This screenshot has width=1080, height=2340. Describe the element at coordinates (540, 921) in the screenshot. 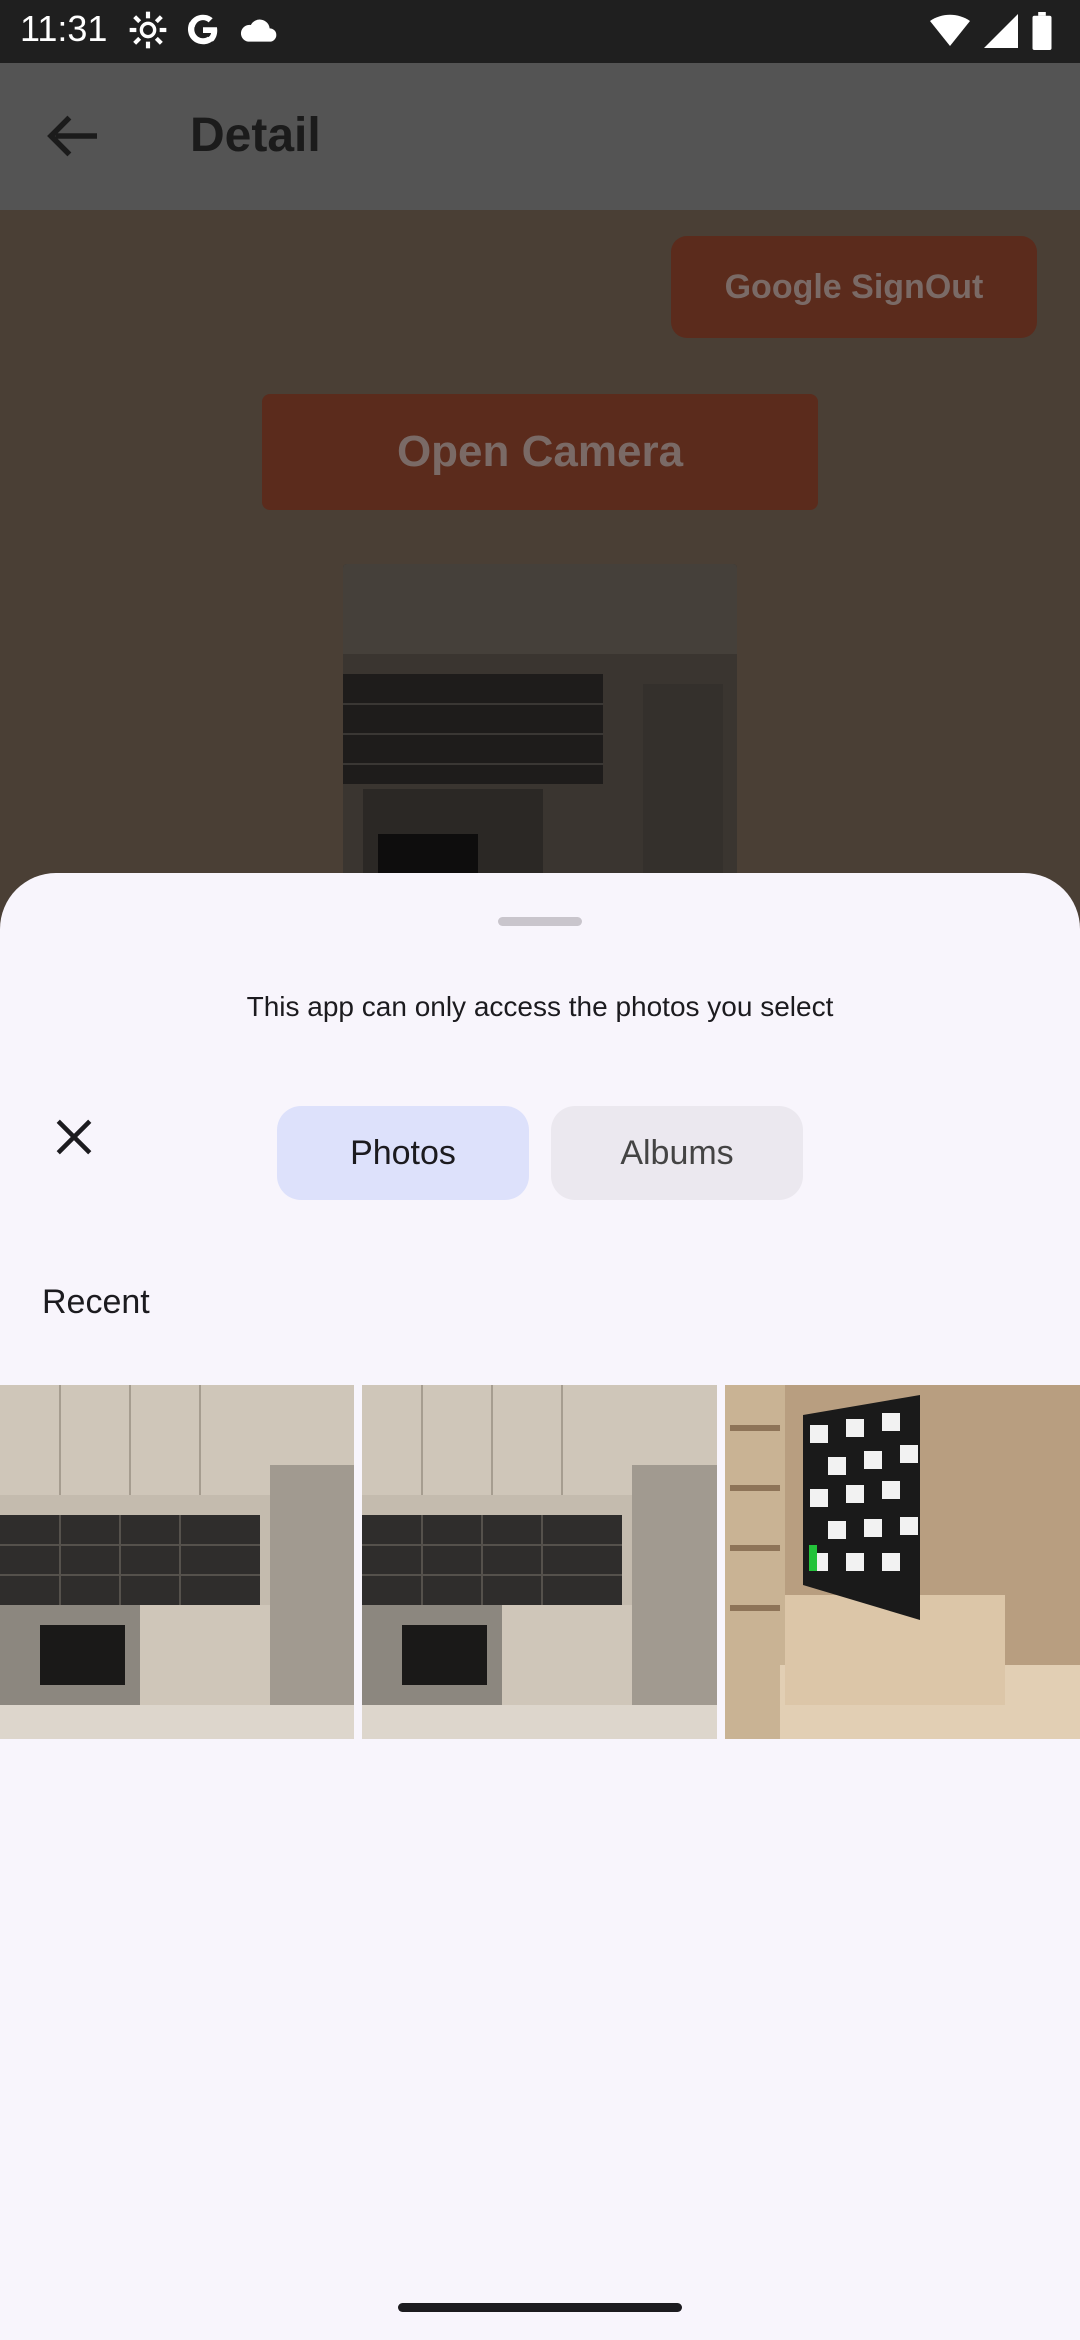

I see `drag-handle` at that location.